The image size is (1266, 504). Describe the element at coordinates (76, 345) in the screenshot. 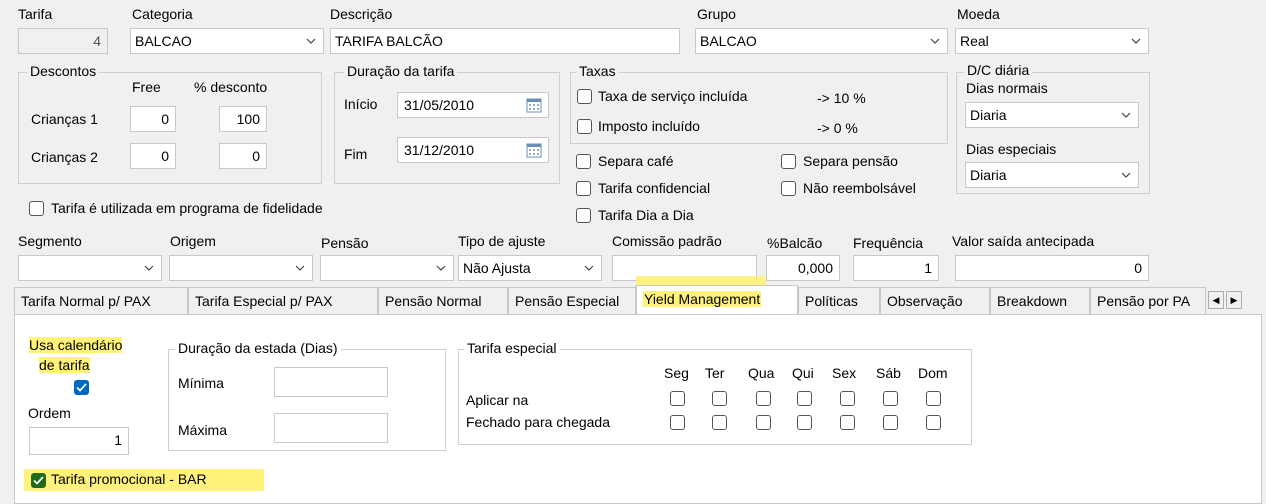

I see `usa-calendario-line1: Usa calendário` at that location.